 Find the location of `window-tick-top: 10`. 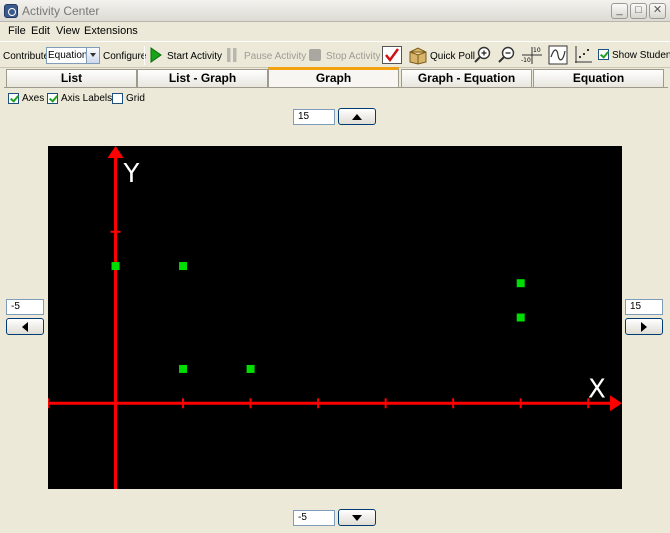

window-tick-top: 10 is located at coordinates (537, 50).